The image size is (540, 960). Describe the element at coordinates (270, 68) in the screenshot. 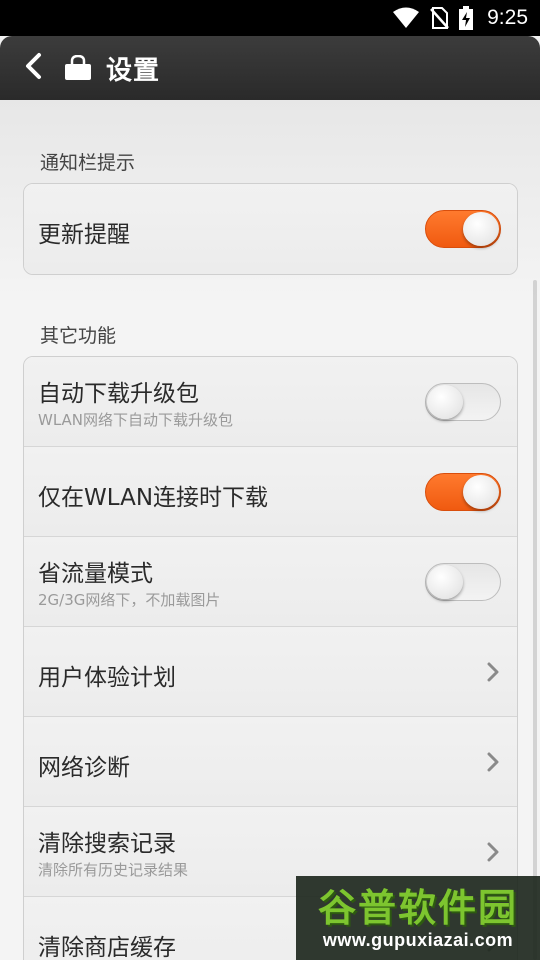

I see `title-bar: 设置` at that location.